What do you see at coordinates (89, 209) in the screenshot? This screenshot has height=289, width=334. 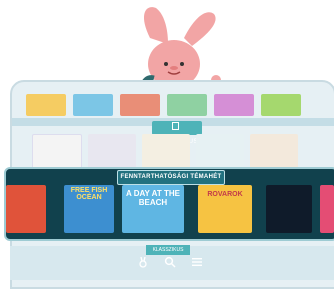 I see `book-cover: FREE FISH OCÉAN` at bounding box center [89, 209].